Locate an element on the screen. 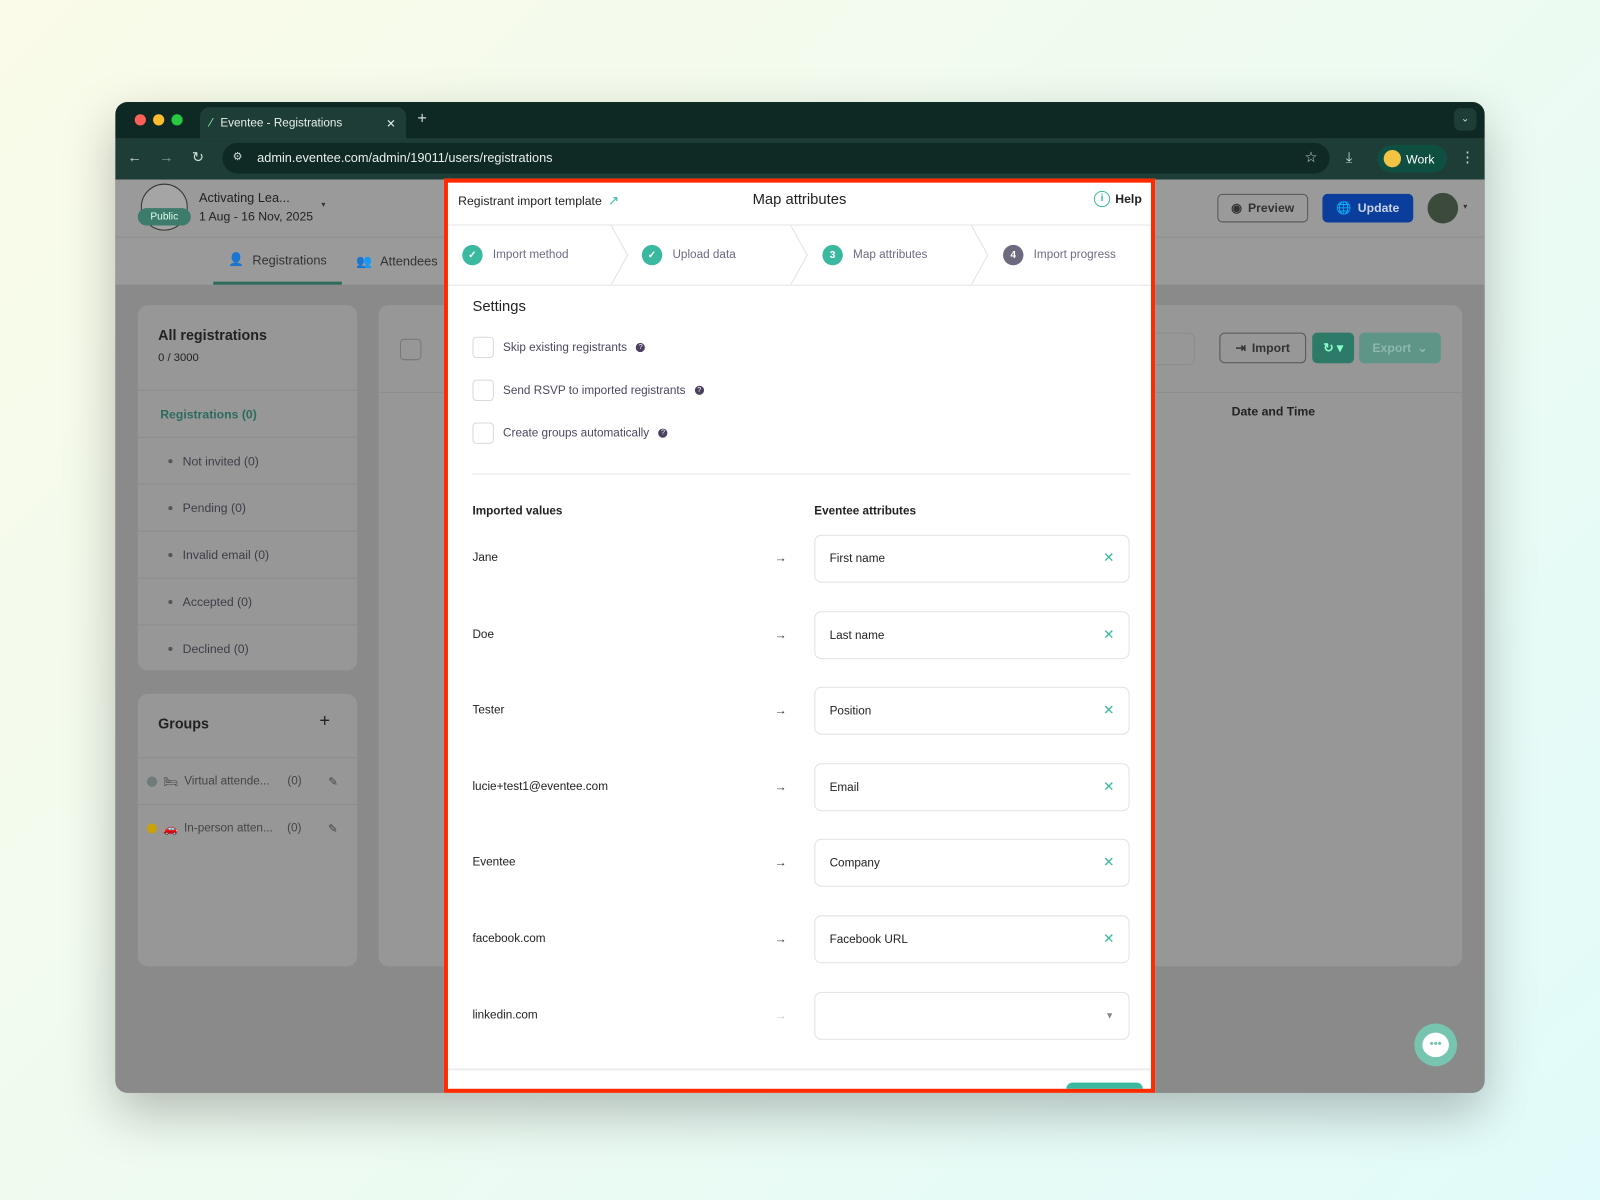 This screenshot has width=1600, height=1200. column-header-date: Date and Time is located at coordinates (1273, 411).